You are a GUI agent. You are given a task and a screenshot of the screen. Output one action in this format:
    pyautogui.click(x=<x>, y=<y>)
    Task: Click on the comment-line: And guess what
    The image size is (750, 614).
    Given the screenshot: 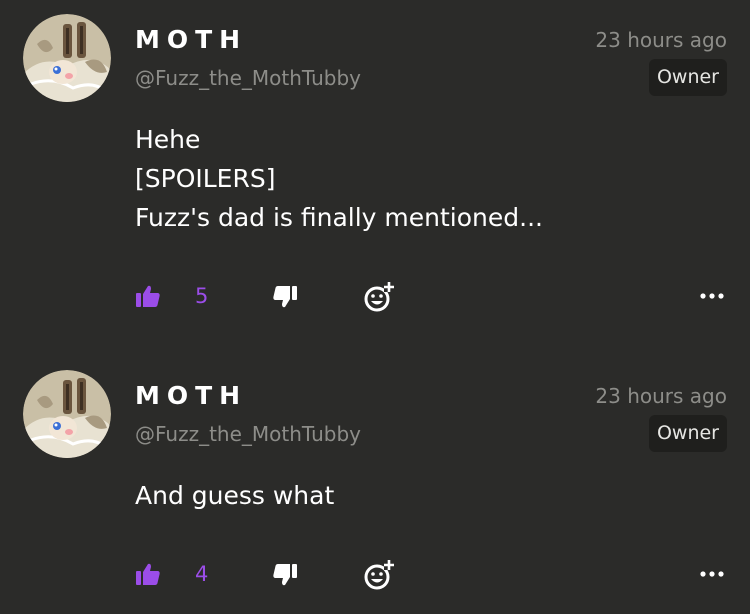 What is the action you would take?
    pyautogui.click(x=235, y=495)
    